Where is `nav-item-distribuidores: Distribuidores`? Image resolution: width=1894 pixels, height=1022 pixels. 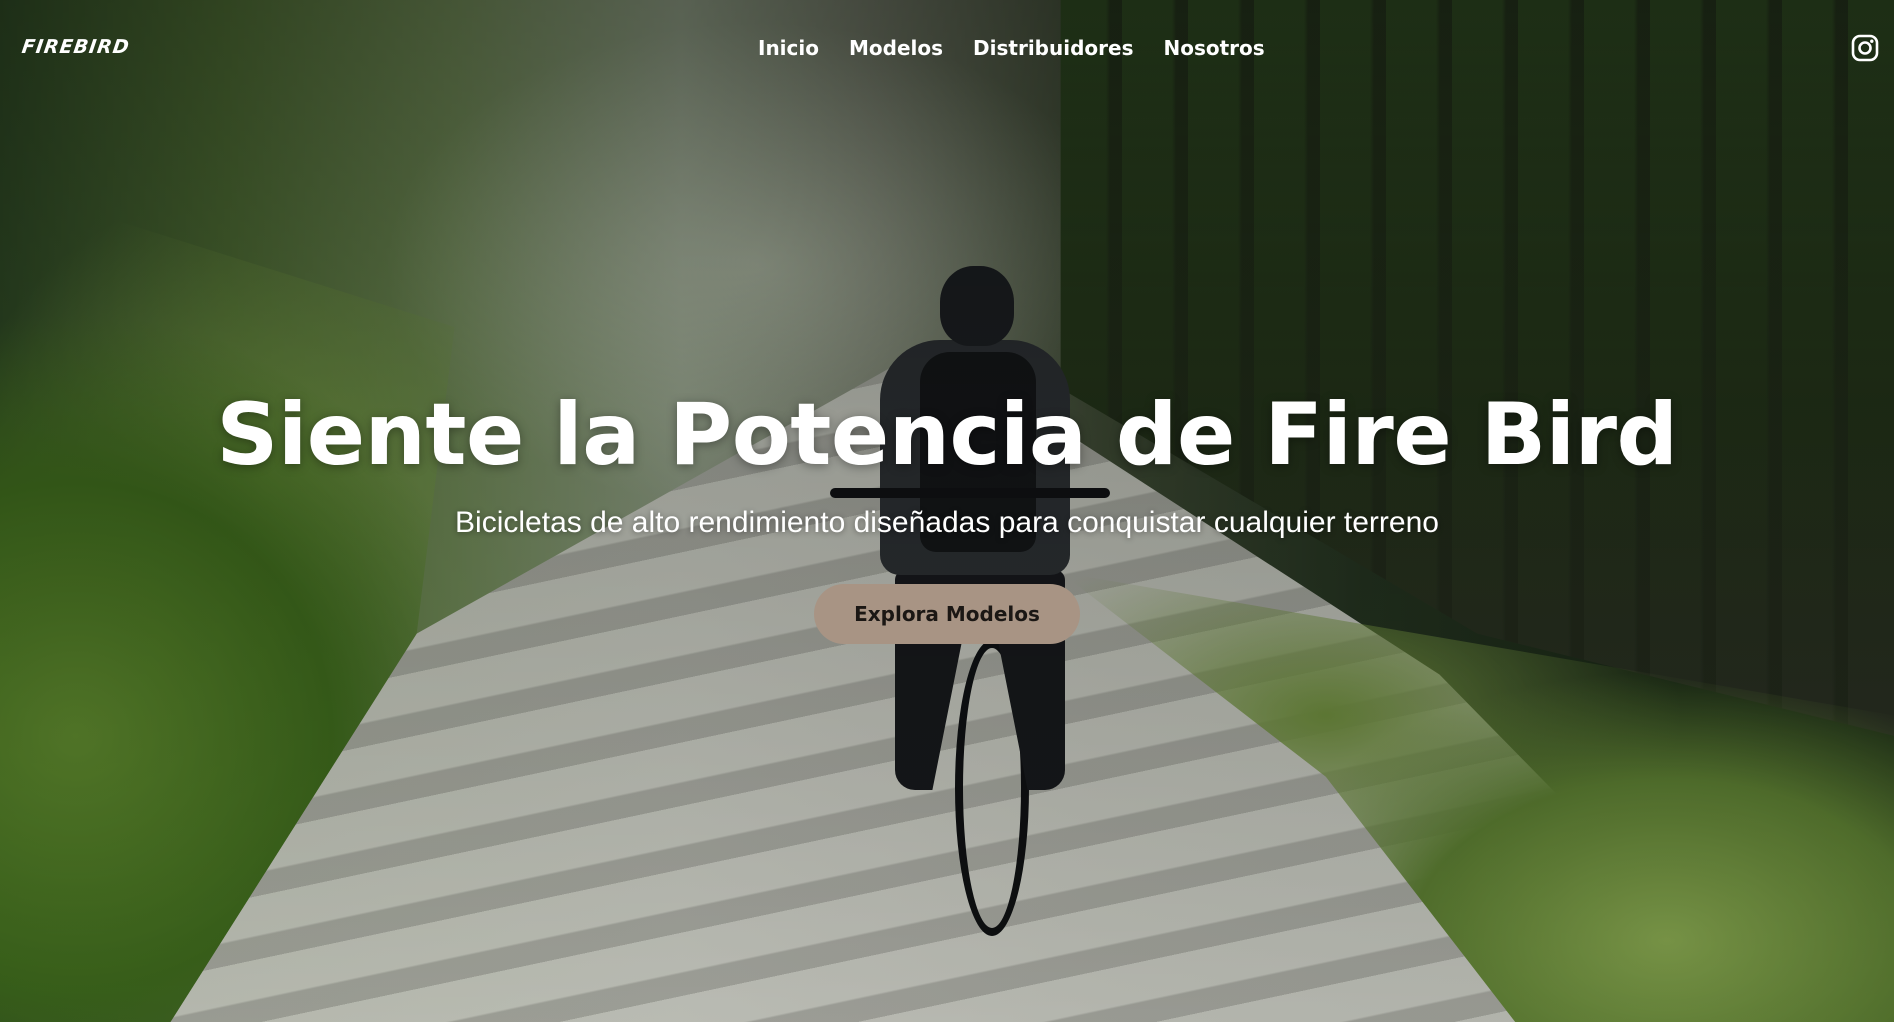
nav-item-distribuidores: Distribuidores is located at coordinates (1053, 48).